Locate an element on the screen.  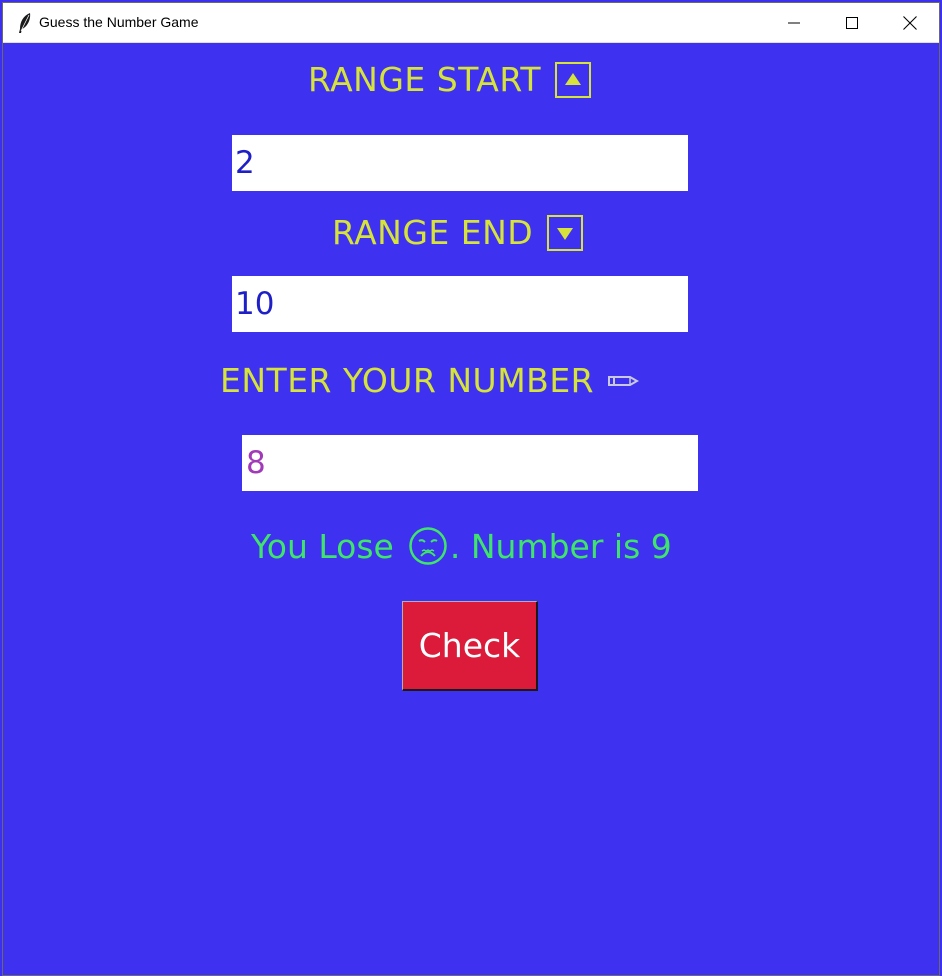
enter-number-heading: ENTER YOUR NUMBER is located at coordinates (430, 380).